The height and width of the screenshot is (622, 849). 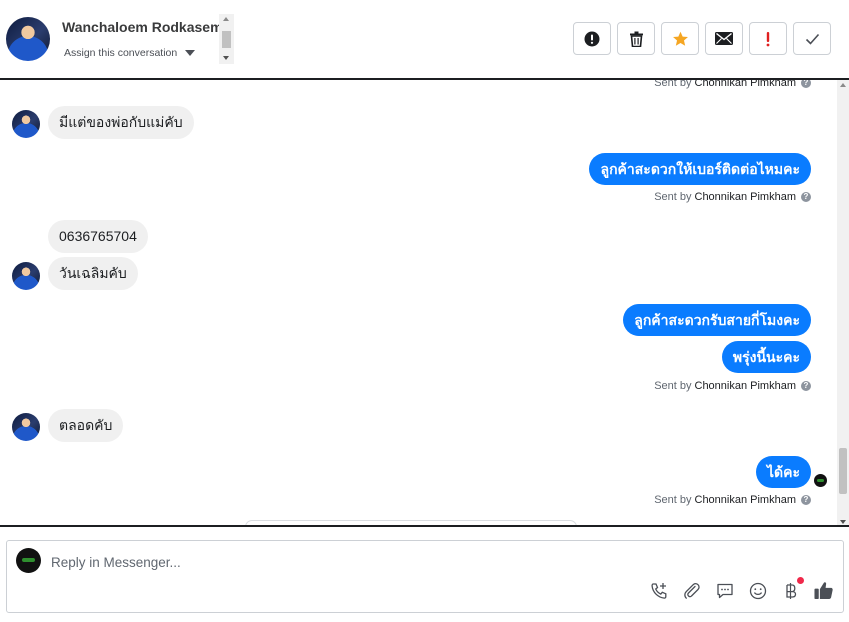 I want to click on checkmark-icon, so click(x=812, y=39).